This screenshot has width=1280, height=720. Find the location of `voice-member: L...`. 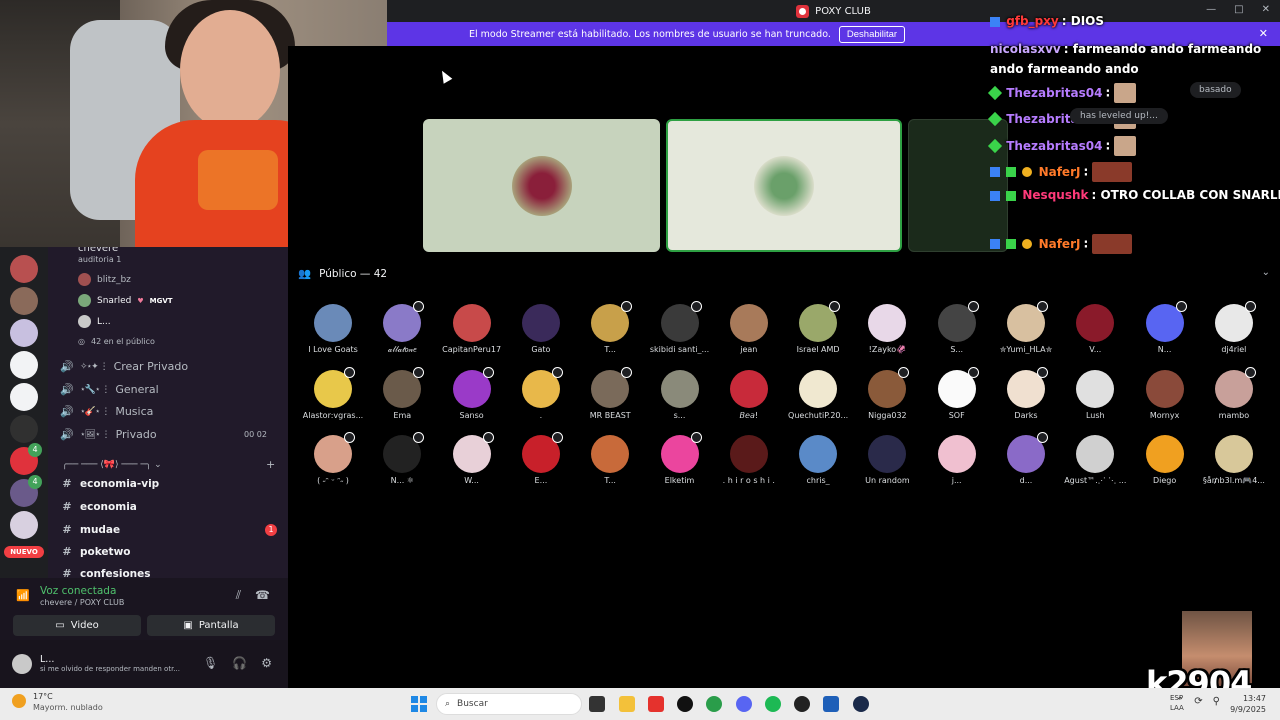

voice-member: L... is located at coordinates (94, 321).